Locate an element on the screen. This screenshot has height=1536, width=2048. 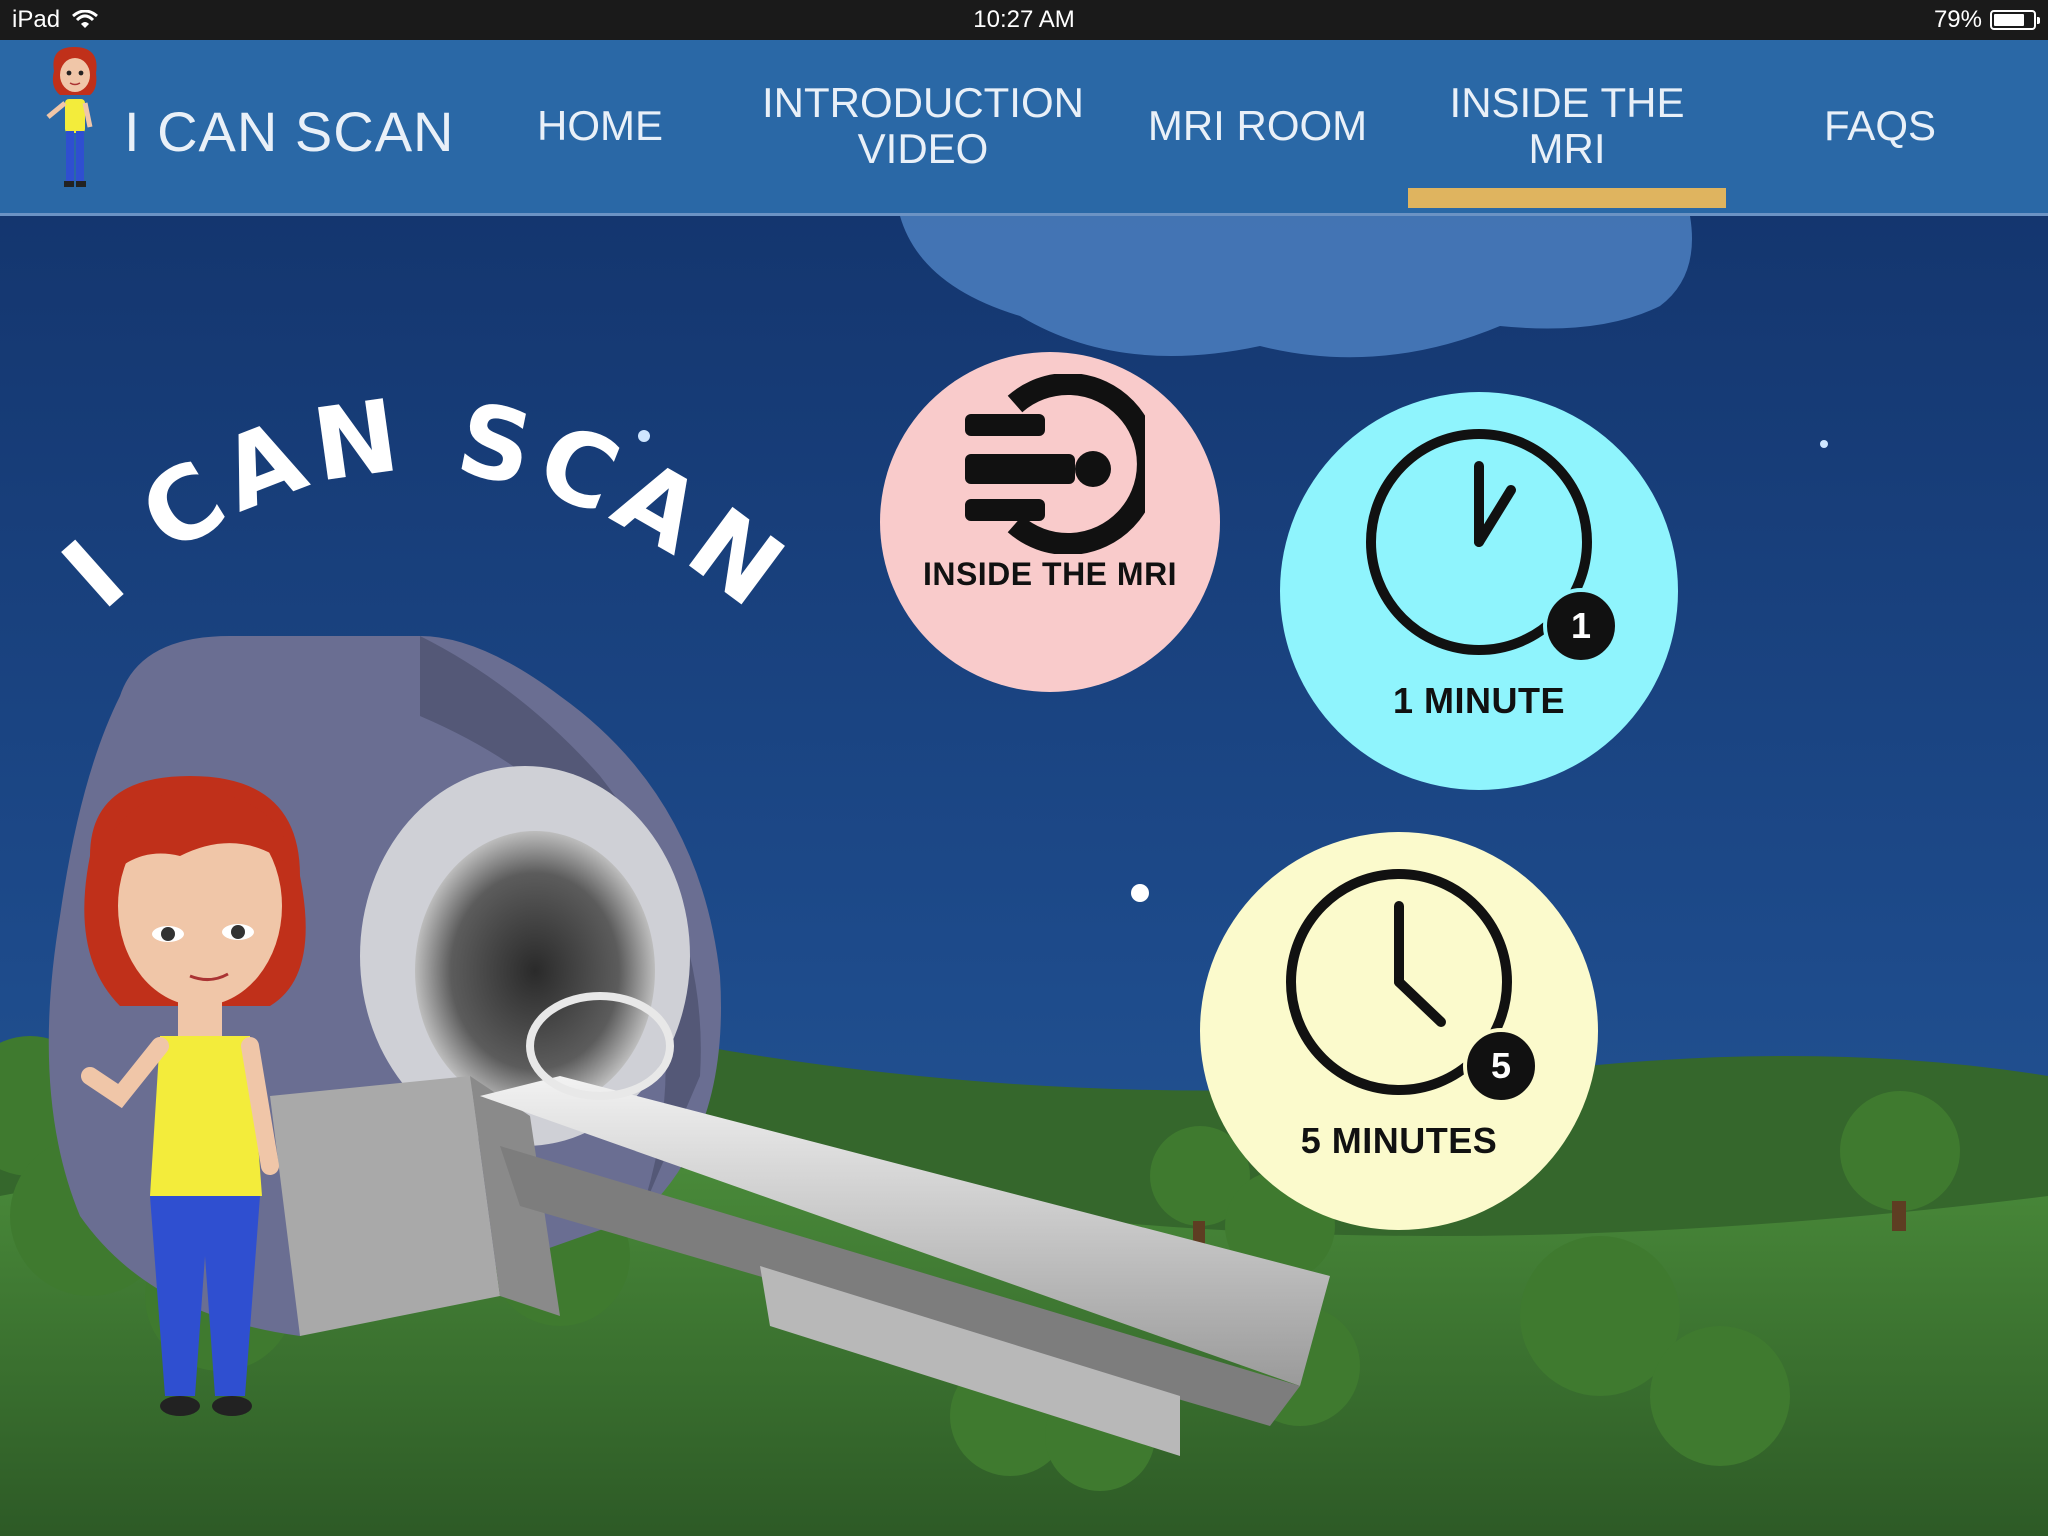
minute-badge: 1 is located at coordinates (1581, 626).